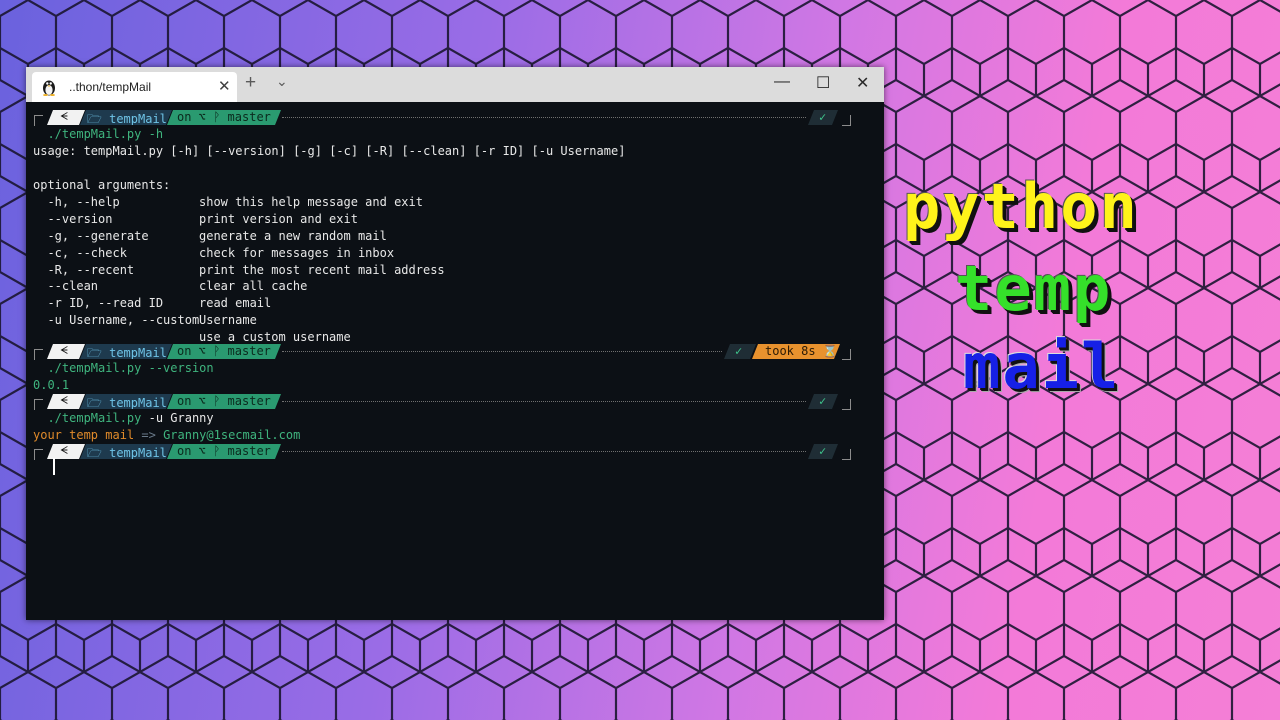 This screenshot has height=720, width=1280. What do you see at coordinates (152, 303) in the screenshot?
I see `list-item: -r ID, --read ID read email` at bounding box center [152, 303].